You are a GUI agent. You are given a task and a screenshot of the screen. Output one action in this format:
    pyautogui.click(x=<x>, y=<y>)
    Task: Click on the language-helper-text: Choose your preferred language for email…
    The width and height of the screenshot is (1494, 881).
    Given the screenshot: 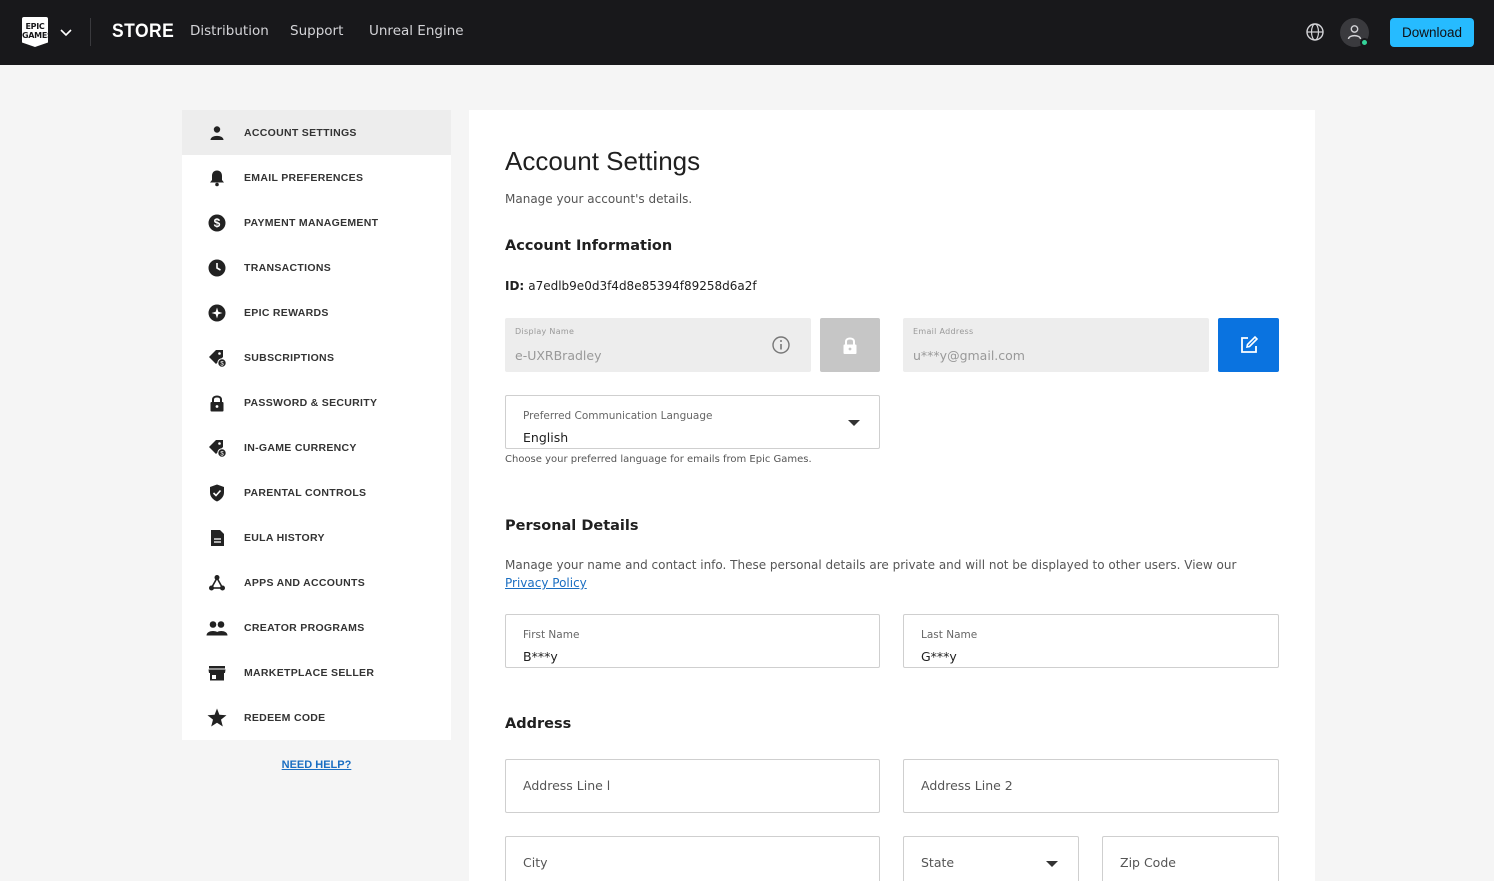 What is the action you would take?
    pyautogui.click(x=658, y=459)
    